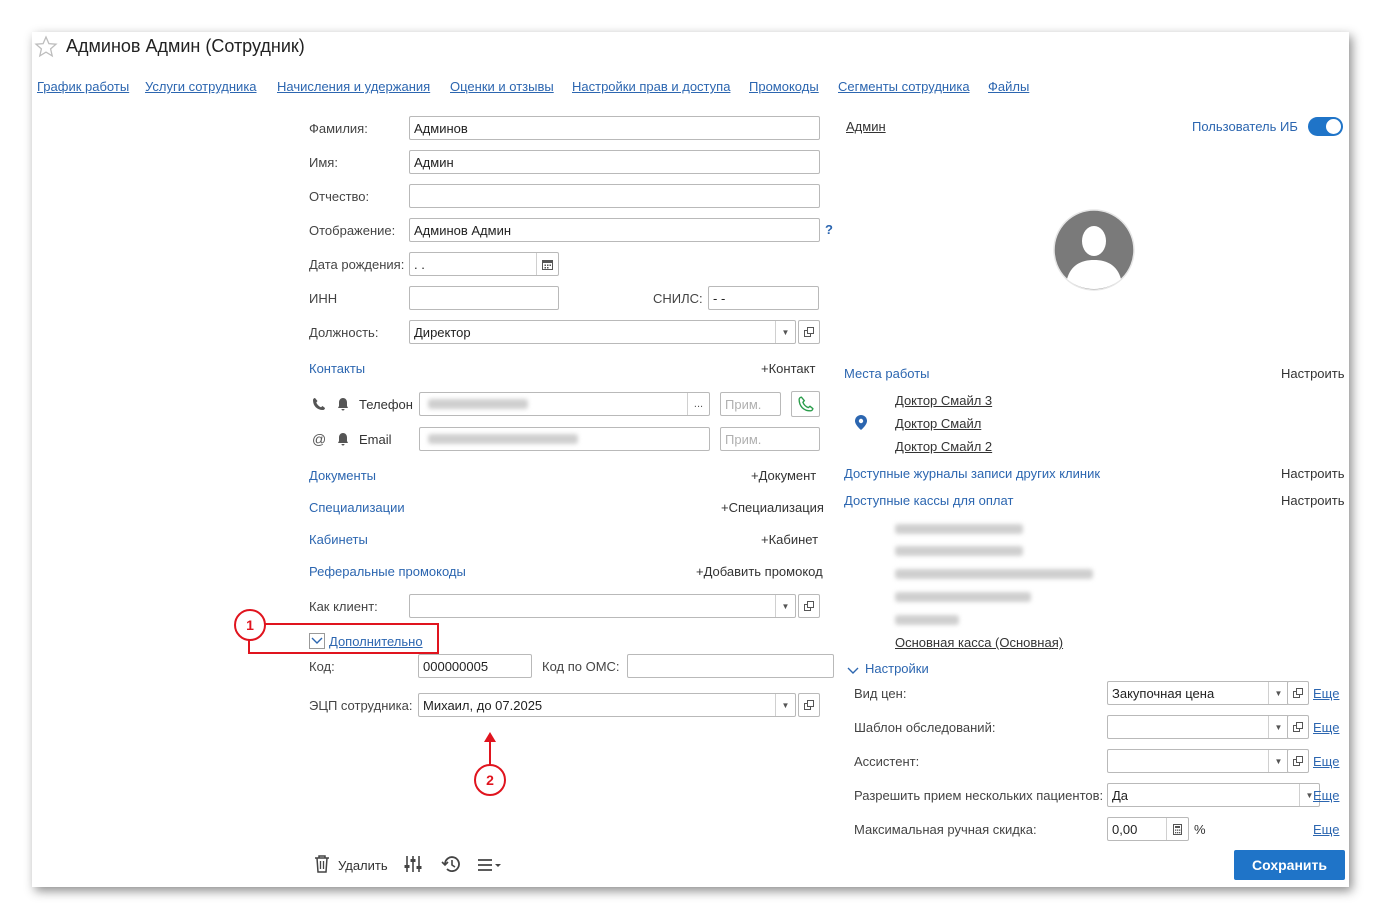  I want to click on exam-template-select: ▼, so click(1198, 727).